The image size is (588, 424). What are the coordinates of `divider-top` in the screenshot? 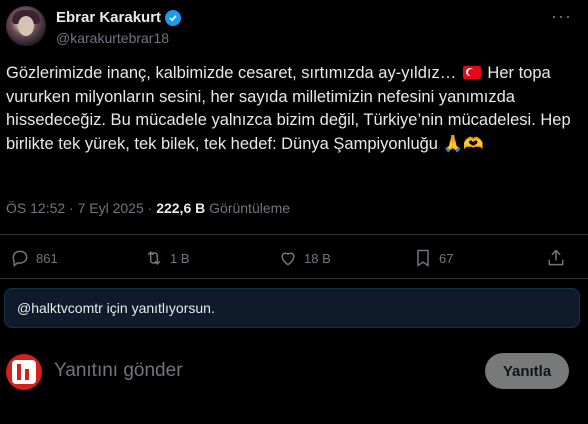 It's located at (294, 234).